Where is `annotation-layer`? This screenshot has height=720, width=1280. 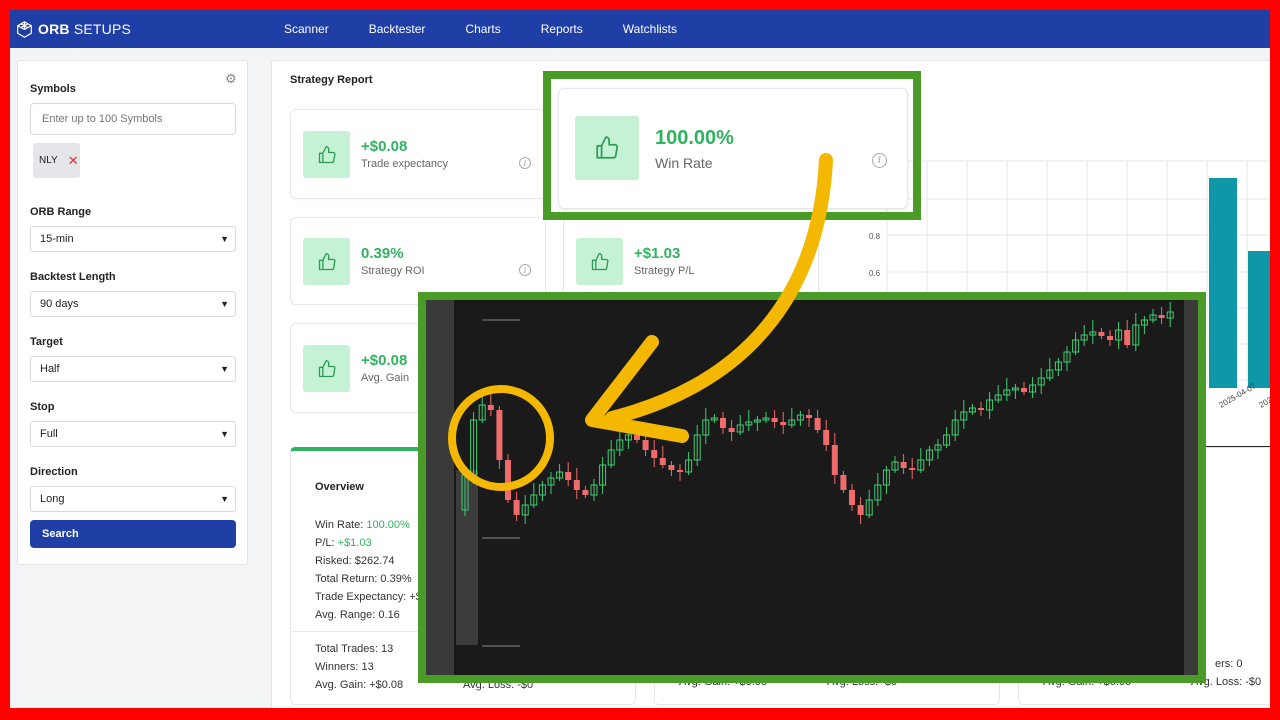 annotation-layer is located at coordinates (640, 322).